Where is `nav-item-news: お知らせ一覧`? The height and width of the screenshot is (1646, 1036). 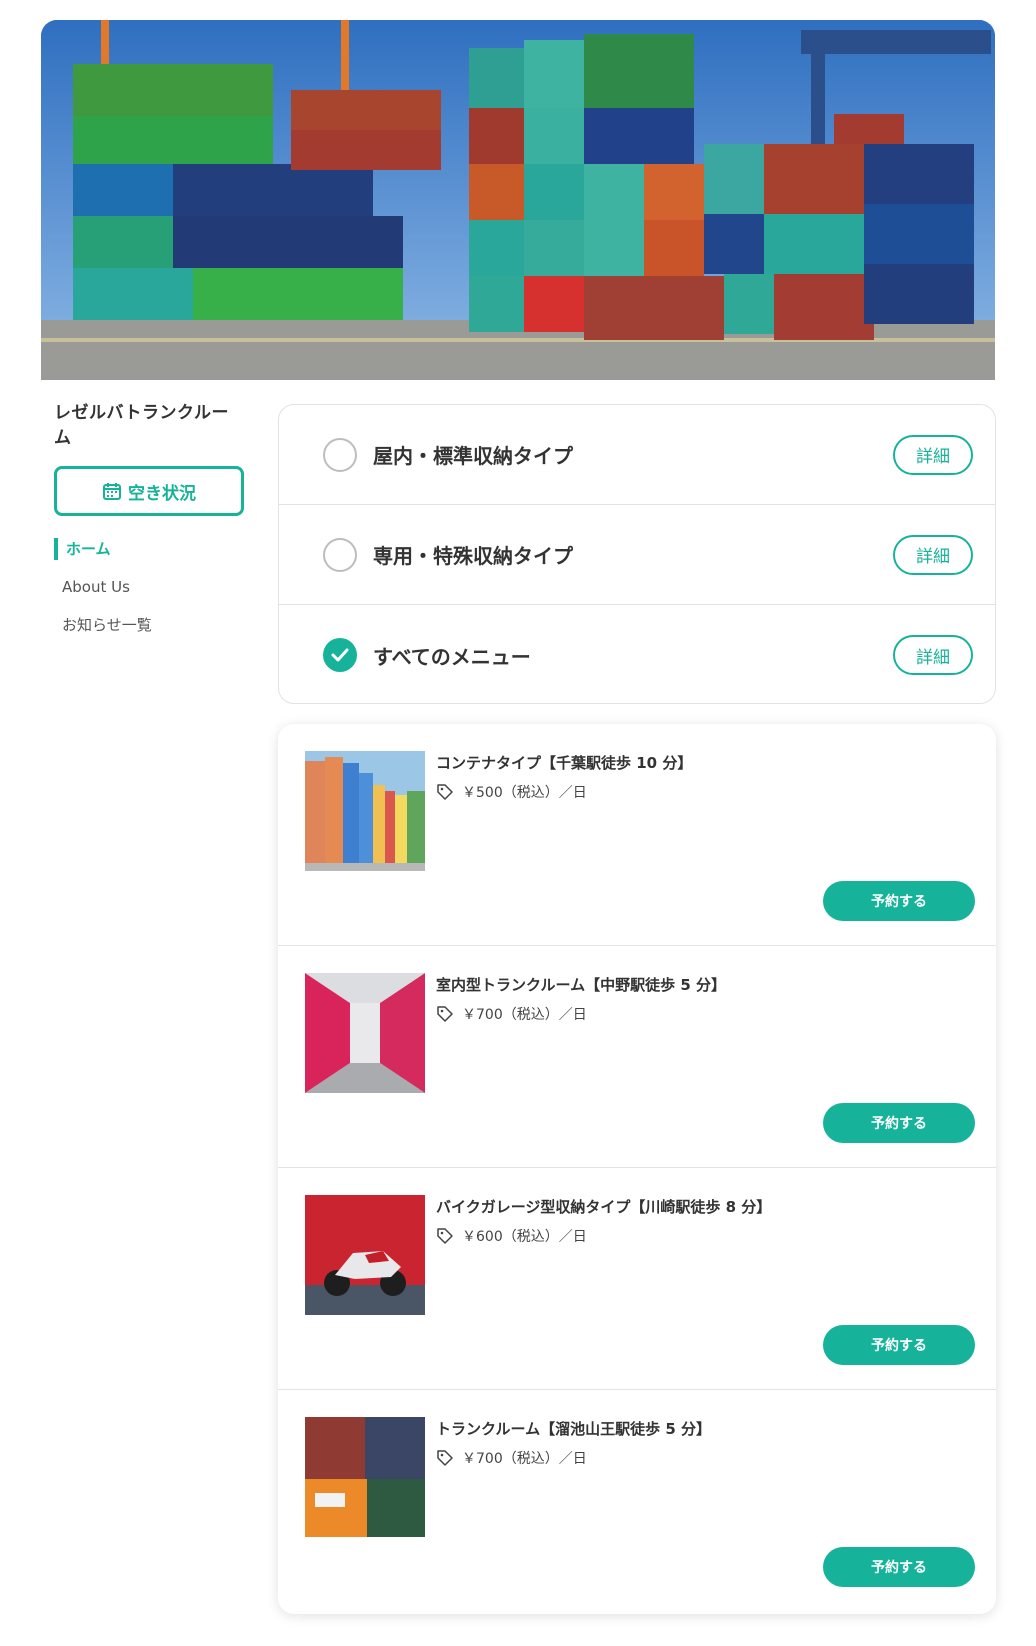 nav-item-news: お知らせ一覧 is located at coordinates (149, 625).